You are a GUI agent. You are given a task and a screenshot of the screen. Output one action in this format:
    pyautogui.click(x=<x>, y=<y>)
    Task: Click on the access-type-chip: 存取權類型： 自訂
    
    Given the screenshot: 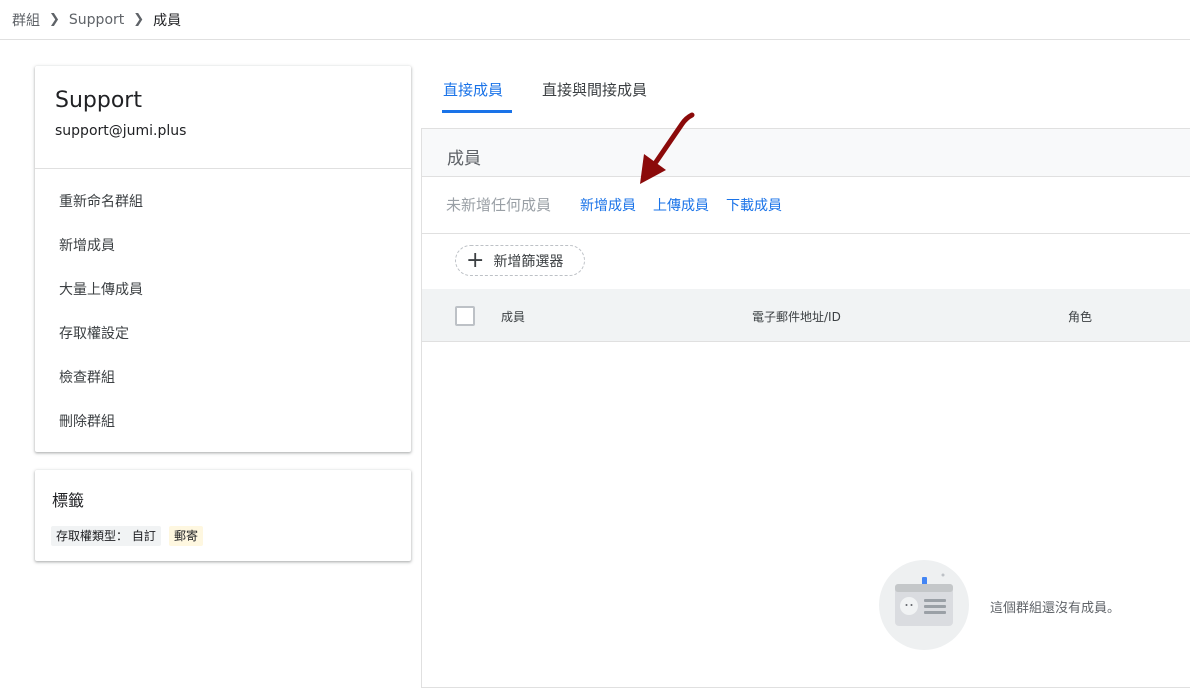 What is the action you would take?
    pyautogui.click(x=106, y=536)
    